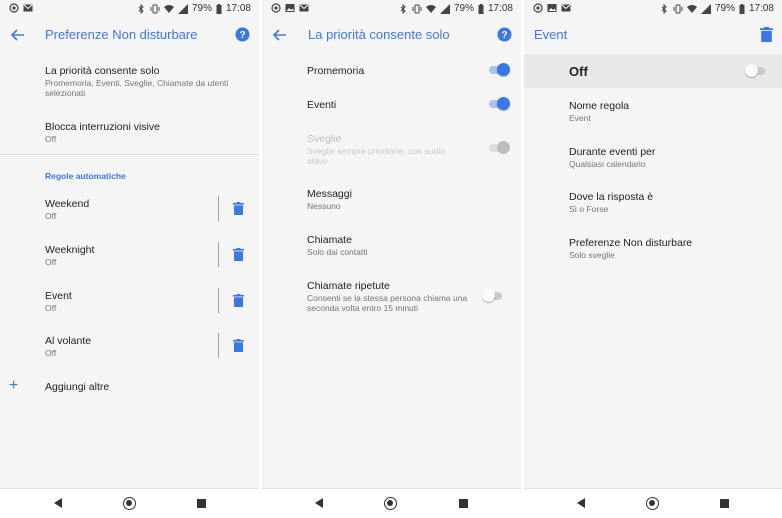 The image size is (782, 518). What do you see at coordinates (290, 8) in the screenshot?
I see `image-icon` at bounding box center [290, 8].